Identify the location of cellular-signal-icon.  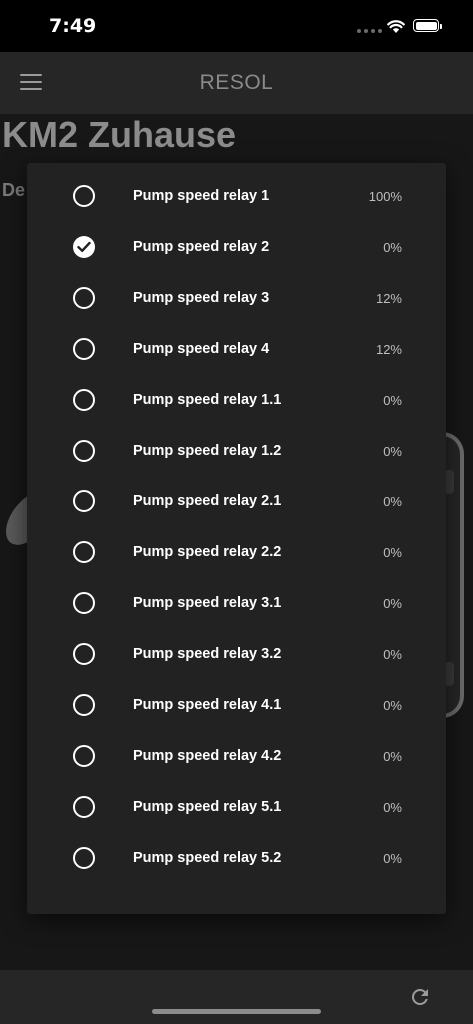
(369, 31).